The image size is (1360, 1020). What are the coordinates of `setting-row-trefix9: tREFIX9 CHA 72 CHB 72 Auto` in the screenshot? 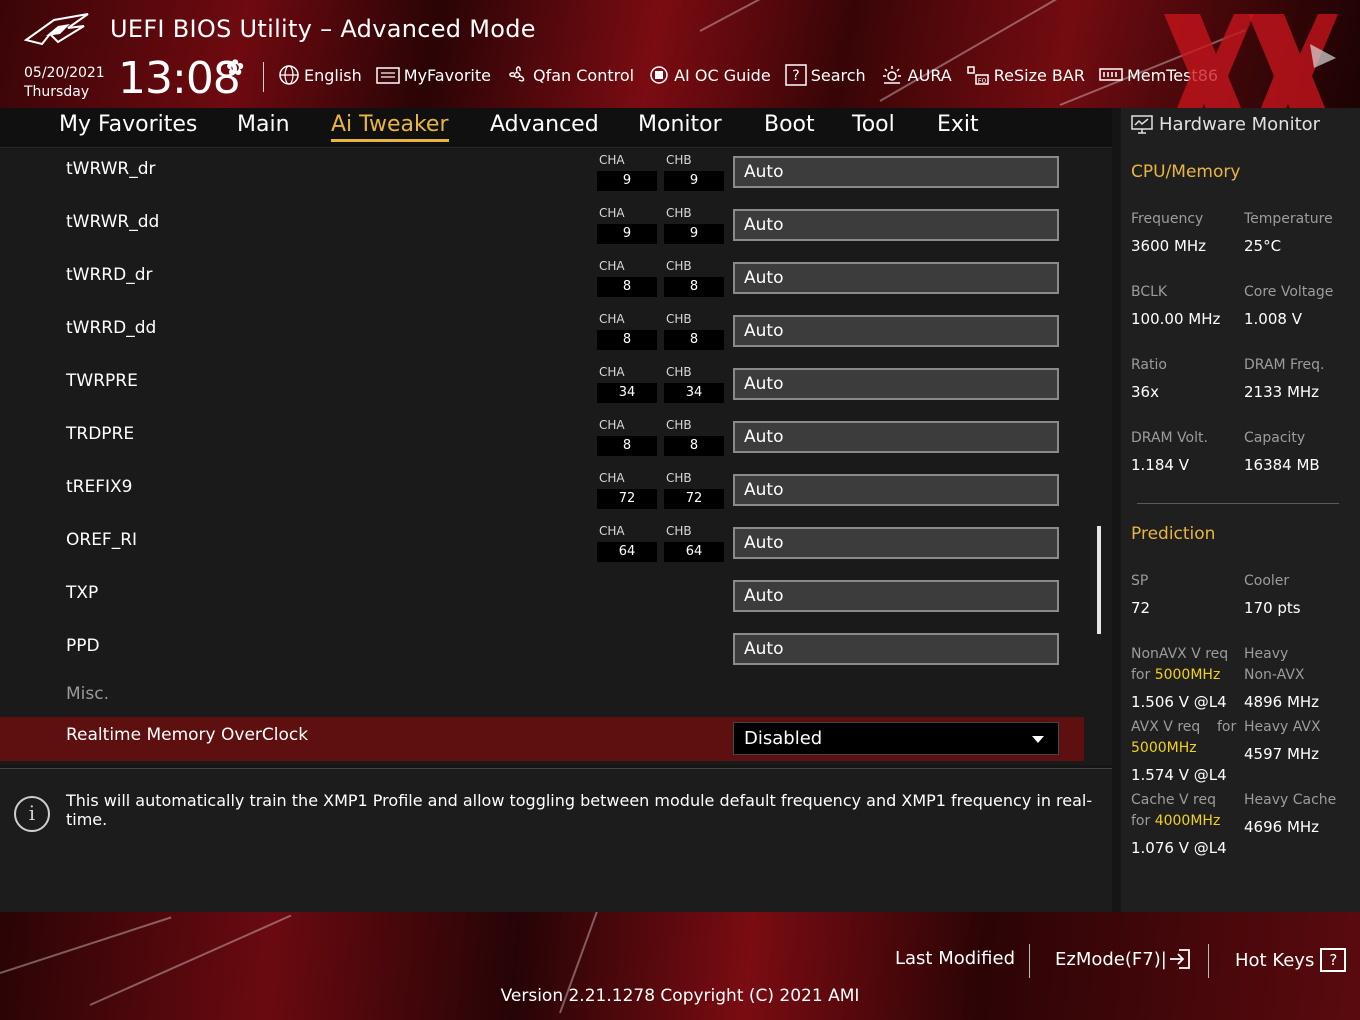 It's located at (556, 495).